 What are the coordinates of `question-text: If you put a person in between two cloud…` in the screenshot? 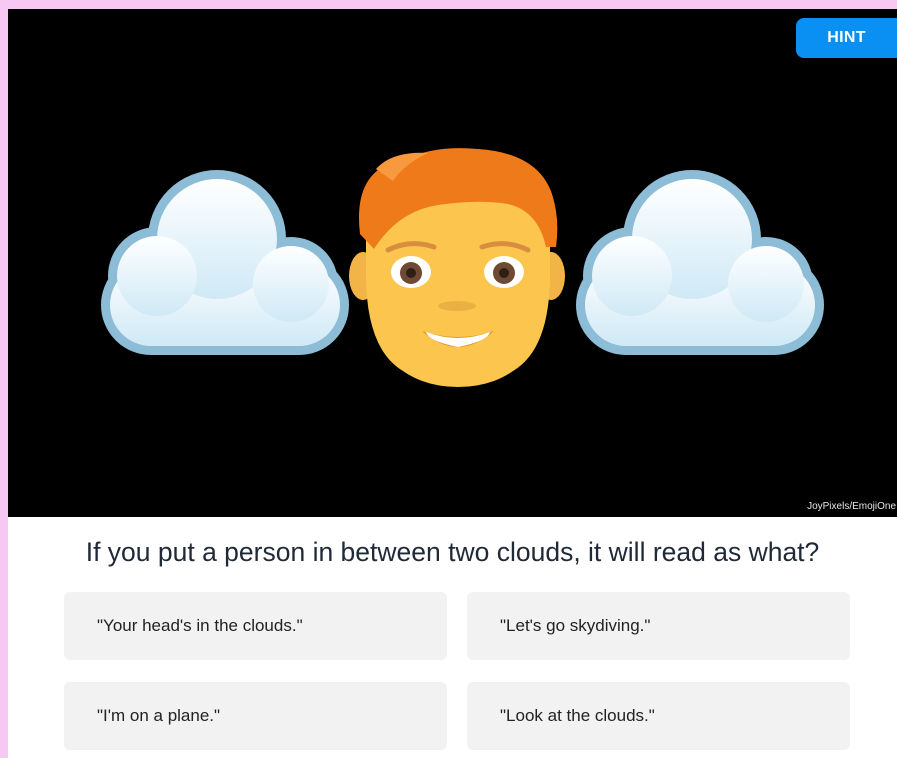 It's located at (452, 552).